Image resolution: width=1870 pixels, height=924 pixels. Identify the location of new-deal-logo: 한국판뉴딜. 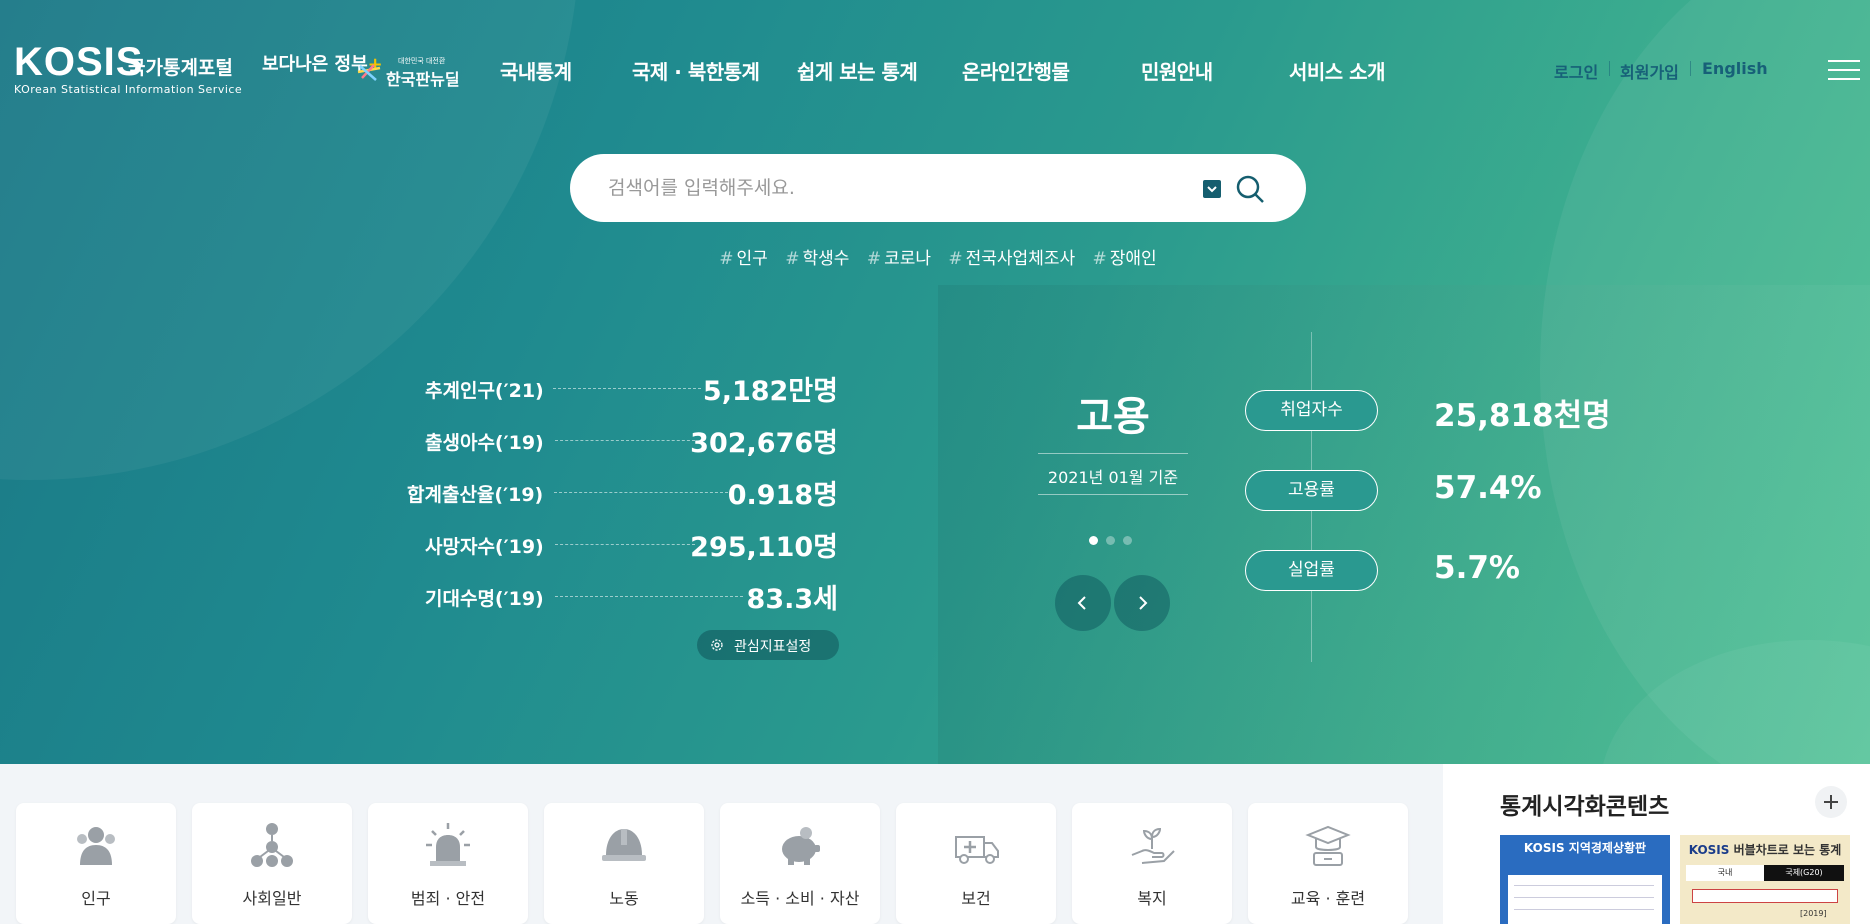
(423, 79).